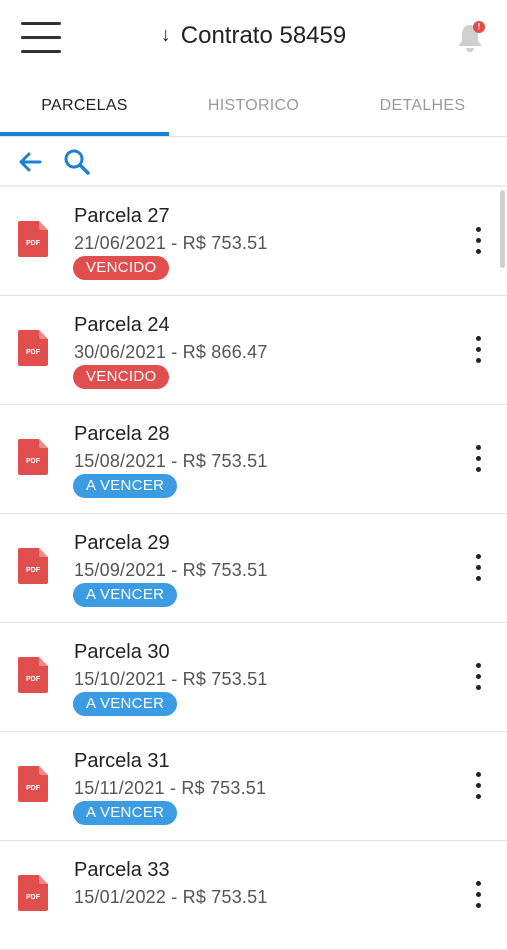 This screenshot has width=507, height=950. What do you see at coordinates (122, 761) in the screenshot?
I see `parcela-title: Parcela 31` at bounding box center [122, 761].